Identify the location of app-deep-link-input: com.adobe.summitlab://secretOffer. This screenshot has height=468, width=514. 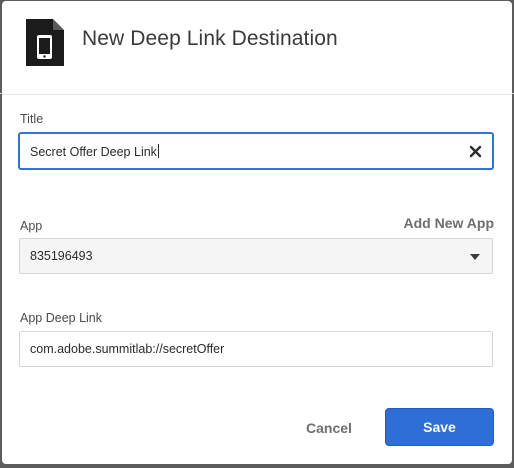
(256, 349).